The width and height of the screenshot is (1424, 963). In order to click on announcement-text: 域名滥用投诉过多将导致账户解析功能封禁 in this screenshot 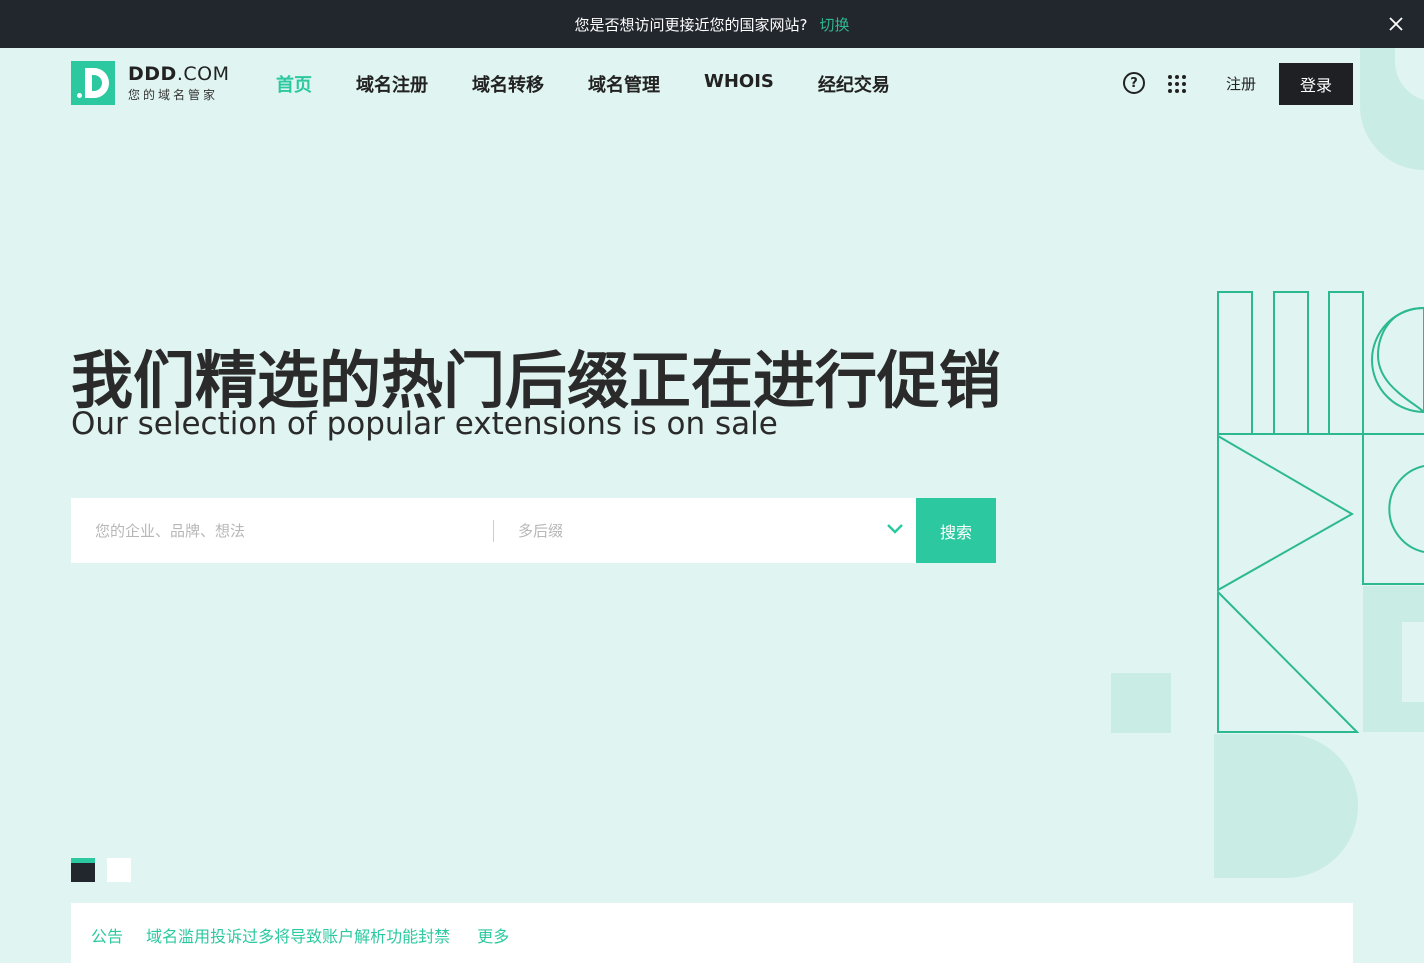, I will do `click(298, 936)`.